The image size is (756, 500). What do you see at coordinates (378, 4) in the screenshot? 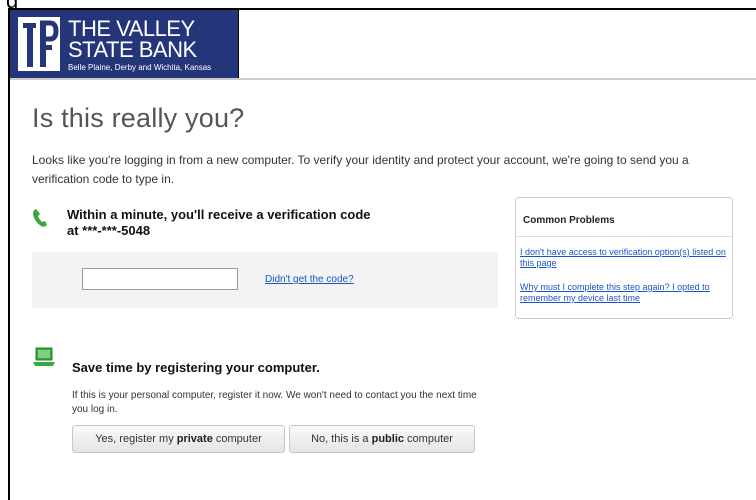
I see `cut-off-text: g` at bounding box center [378, 4].